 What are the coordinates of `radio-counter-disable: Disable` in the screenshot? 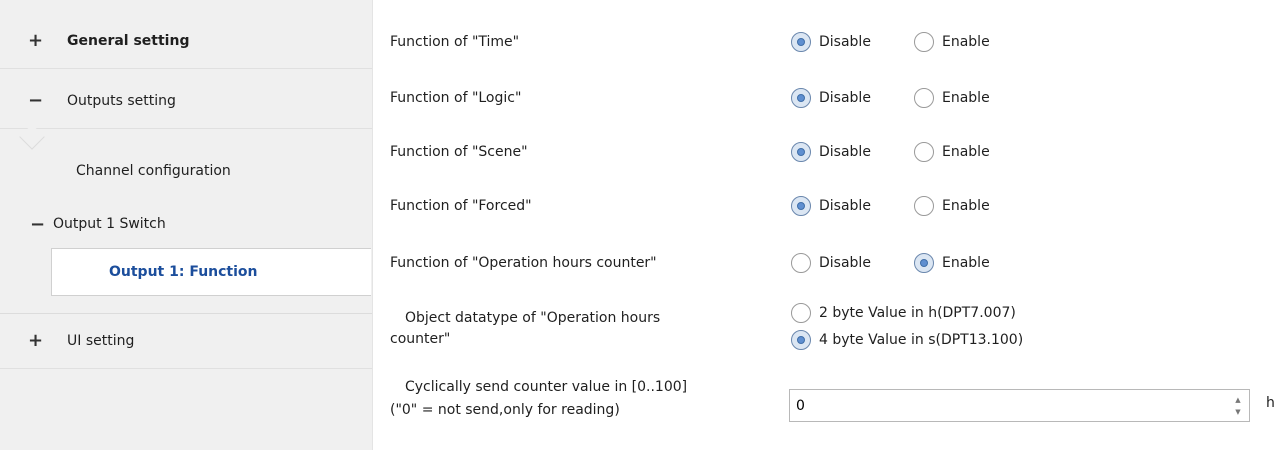 It's located at (831, 263).